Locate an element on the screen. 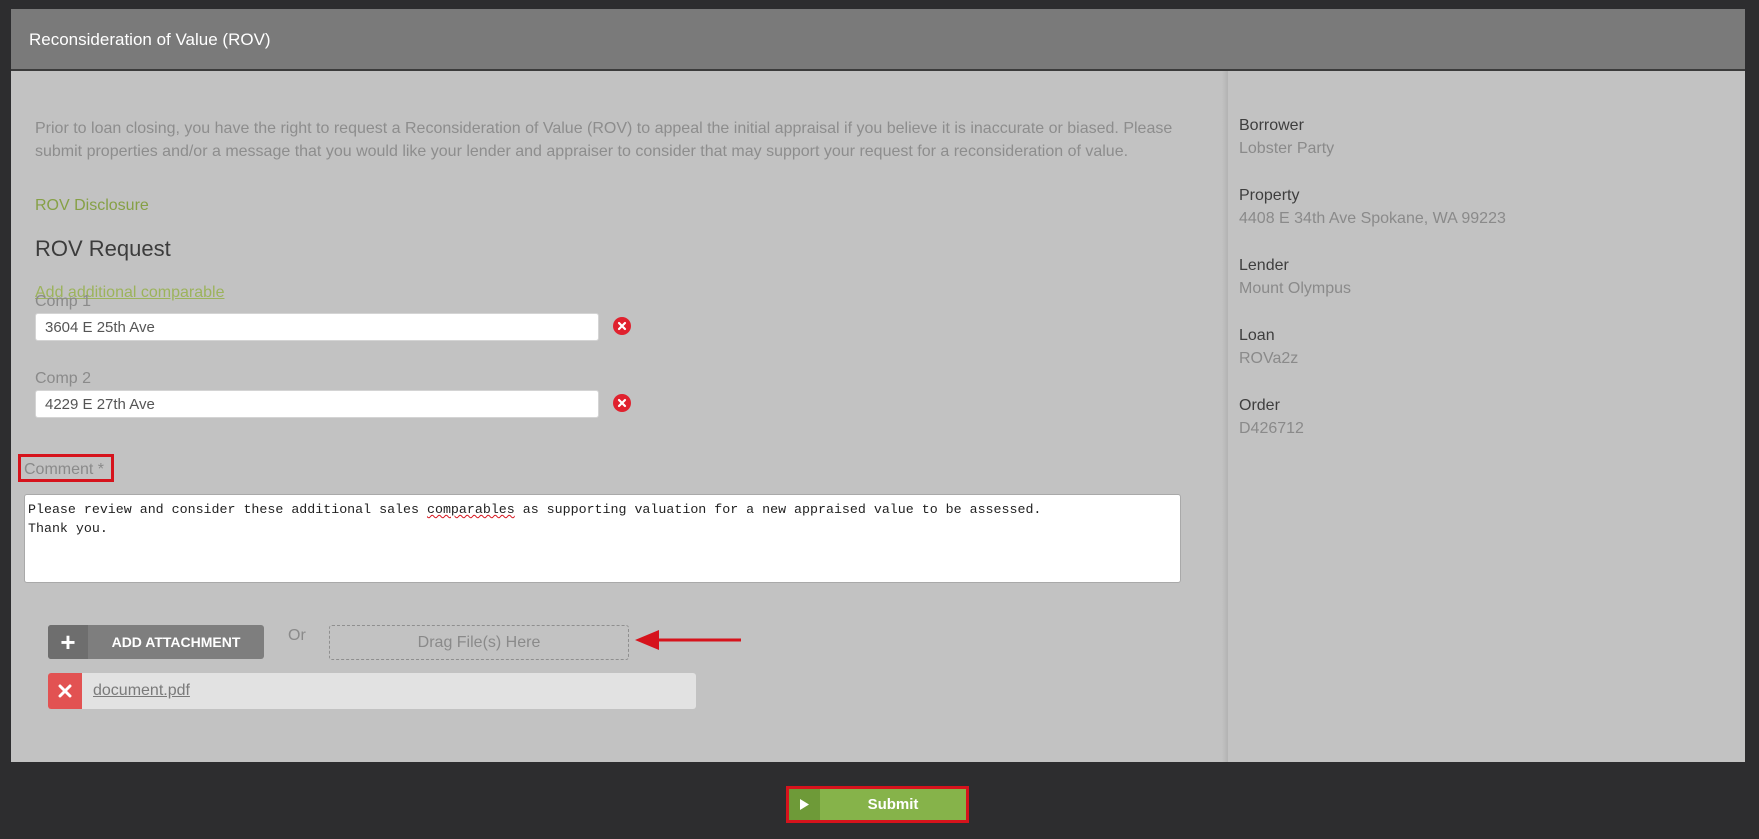 This screenshot has width=1759, height=839. borrower-label: Borrower is located at coordinates (1271, 125).